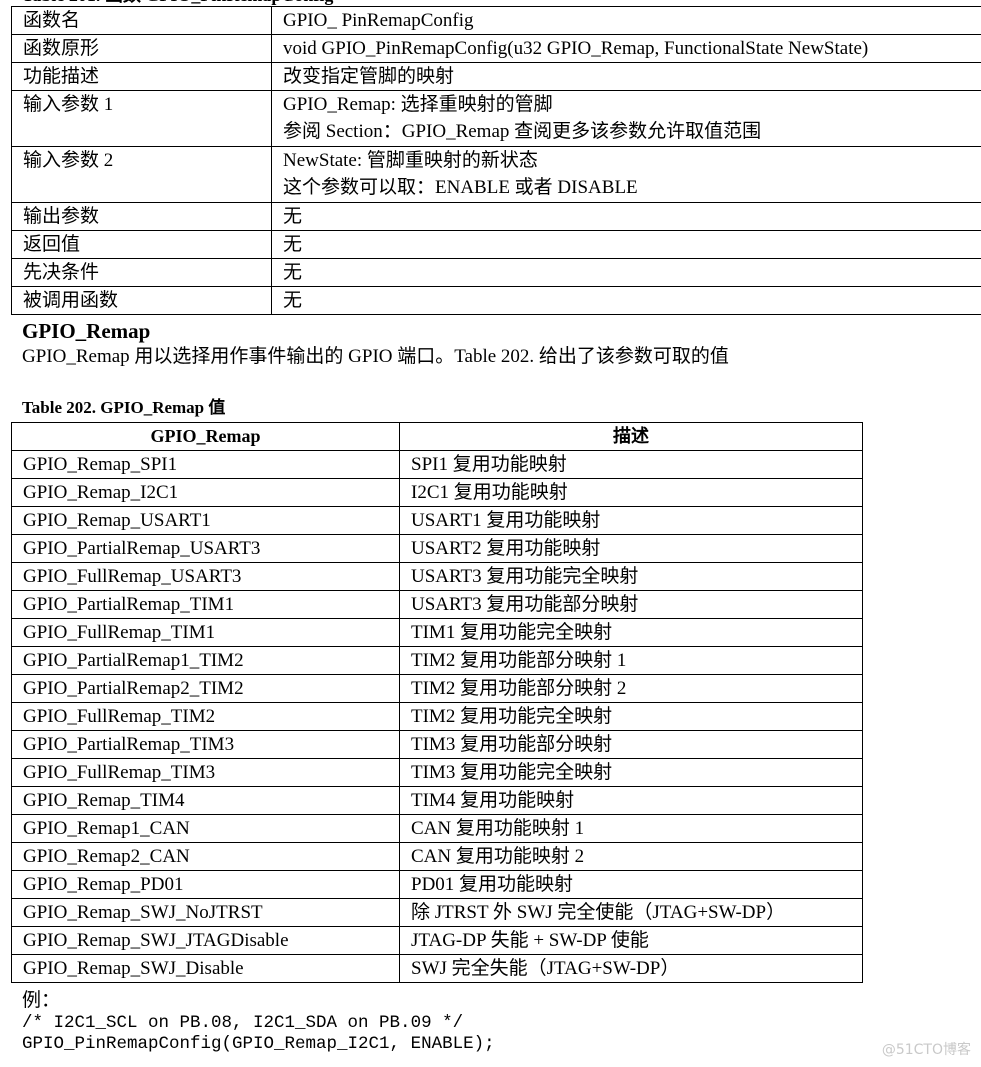 This screenshot has height=1067, width=981. Describe the element at coordinates (631, 772) in the screenshot. I see `remap-description-cell: TIM3 复用功能完全映射` at that location.